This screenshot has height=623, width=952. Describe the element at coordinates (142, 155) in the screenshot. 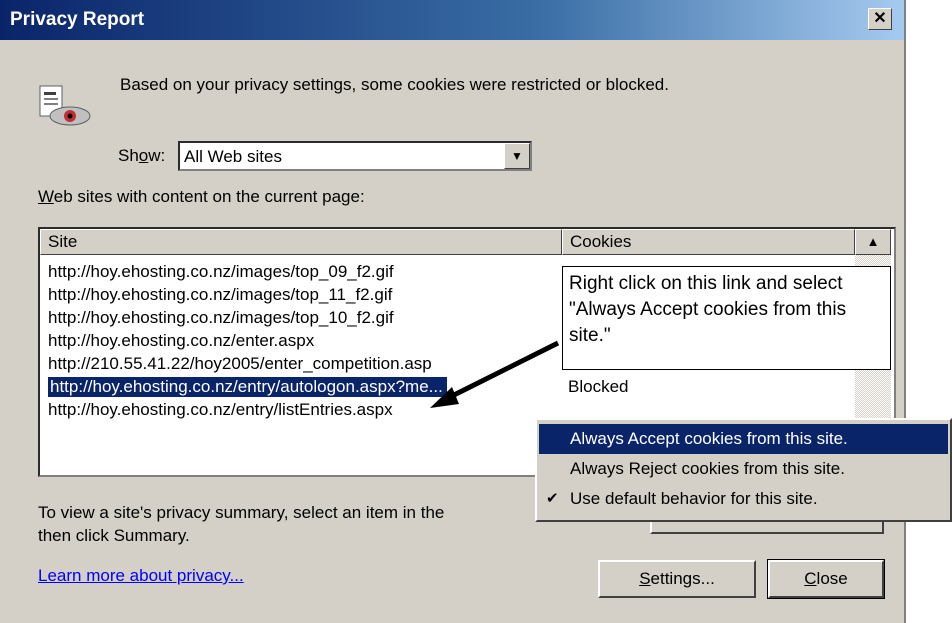

I see `show-label: Show:` at that location.